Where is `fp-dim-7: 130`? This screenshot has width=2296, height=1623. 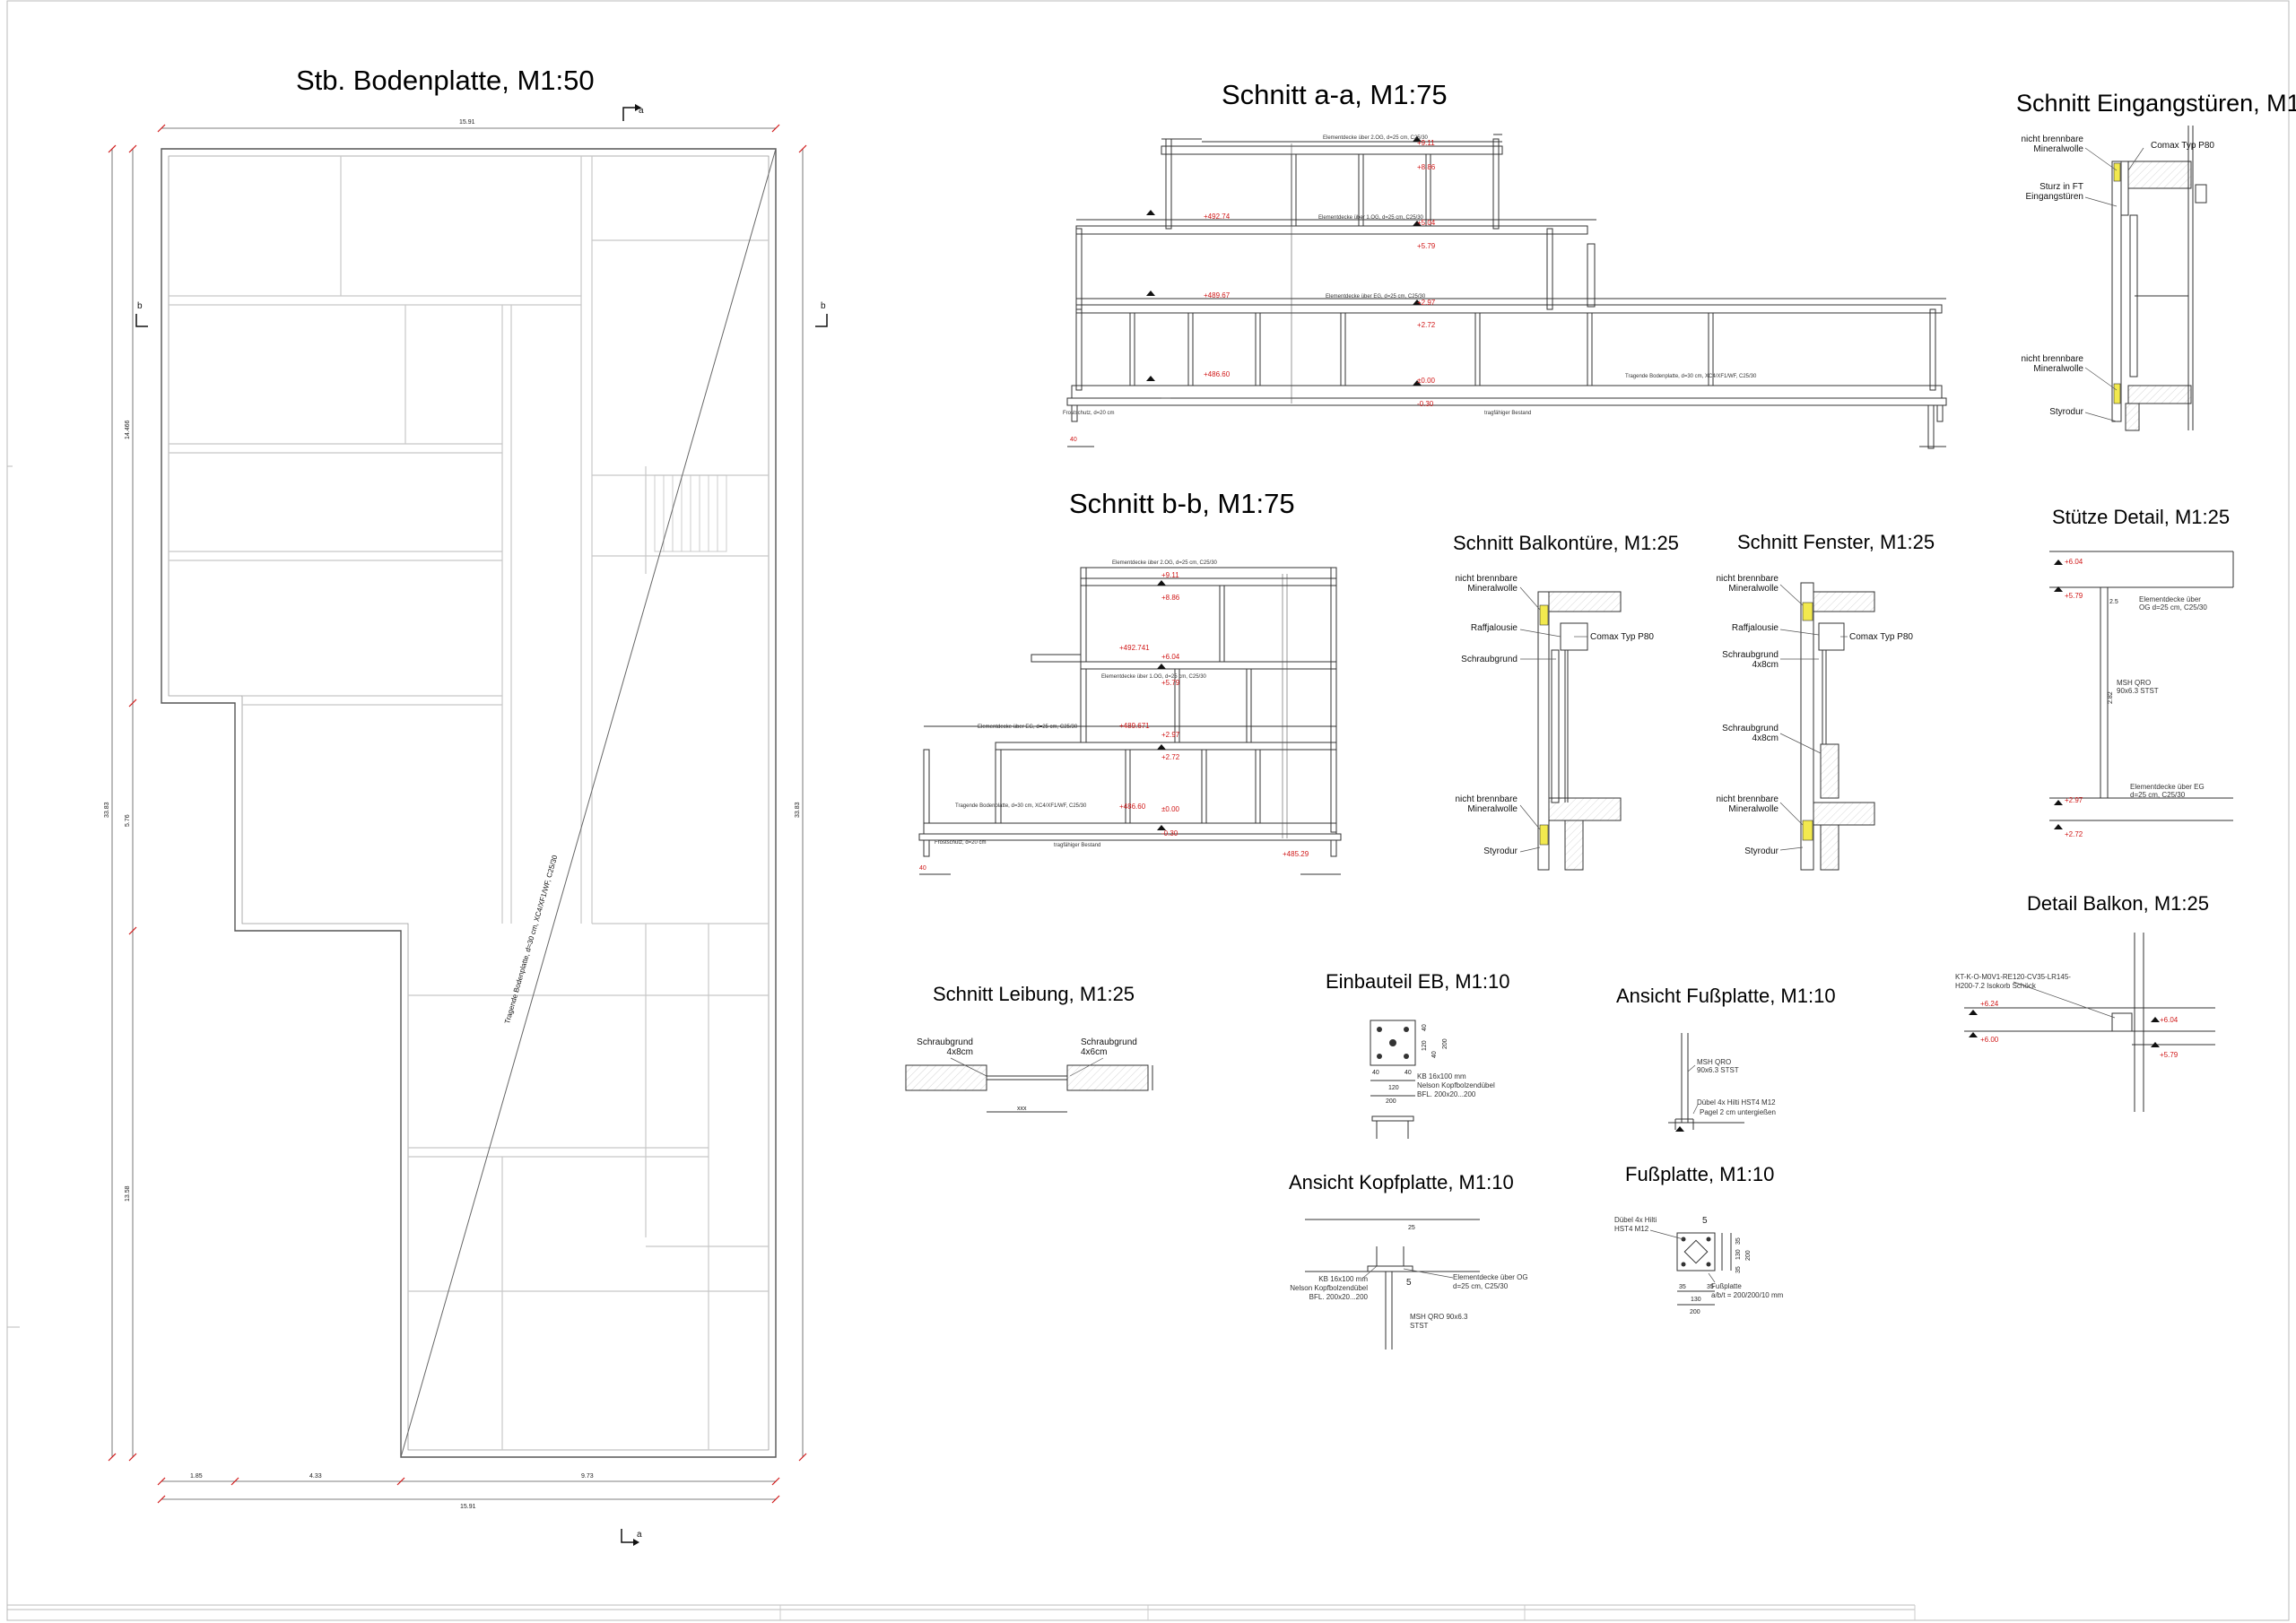 fp-dim-7: 130 is located at coordinates (1738, 1254).